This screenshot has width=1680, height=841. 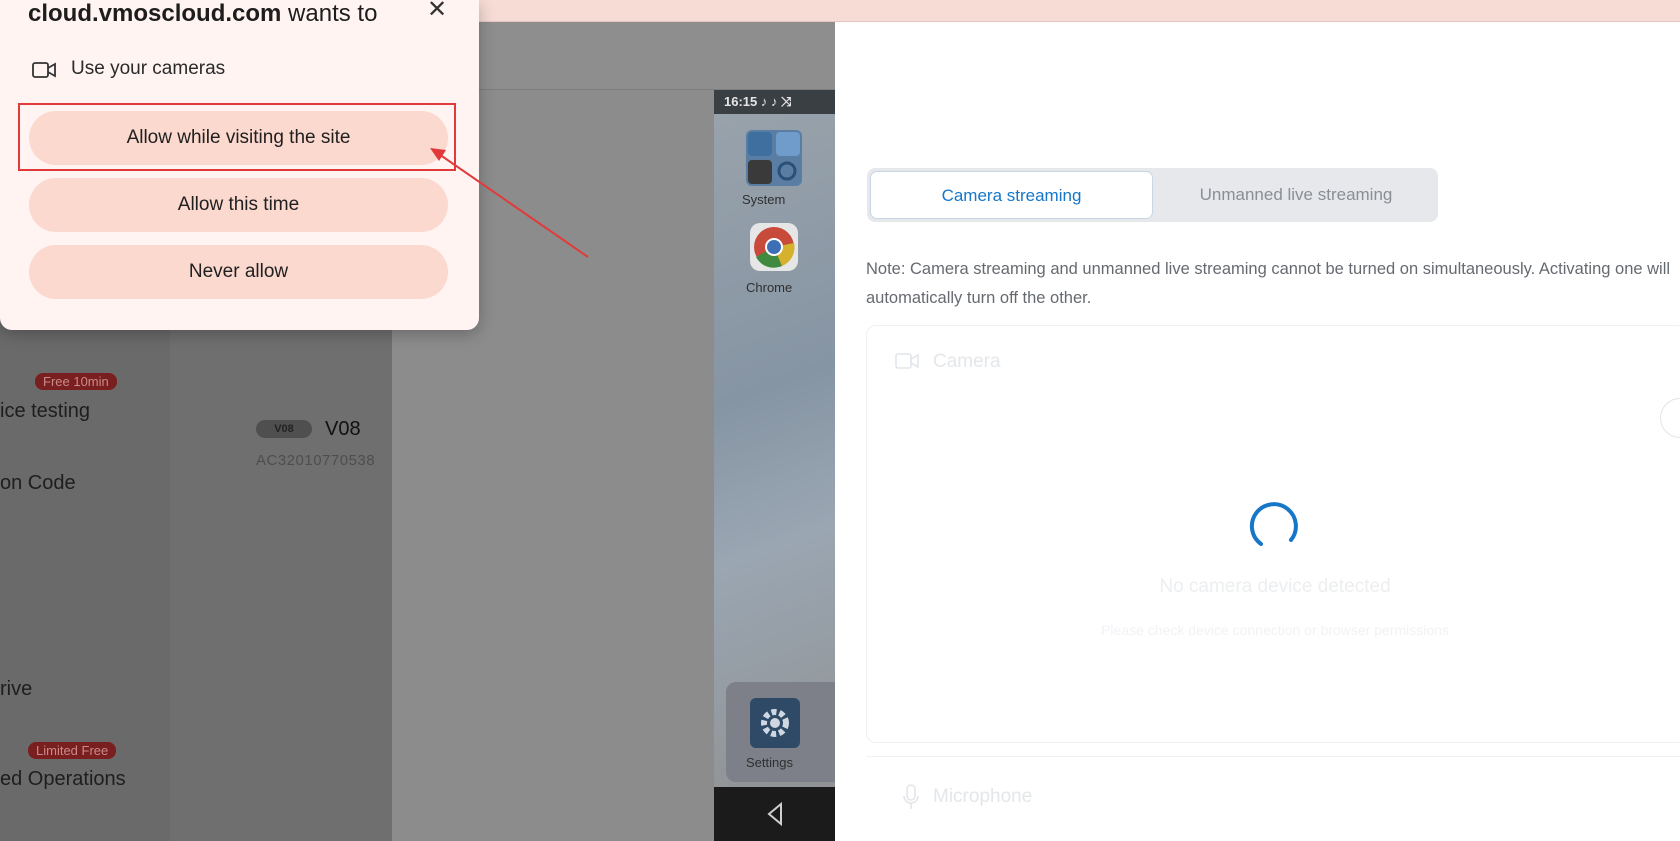 What do you see at coordinates (1275, 586) in the screenshot?
I see `empty-state-title: No camera device detected` at bounding box center [1275, 586].